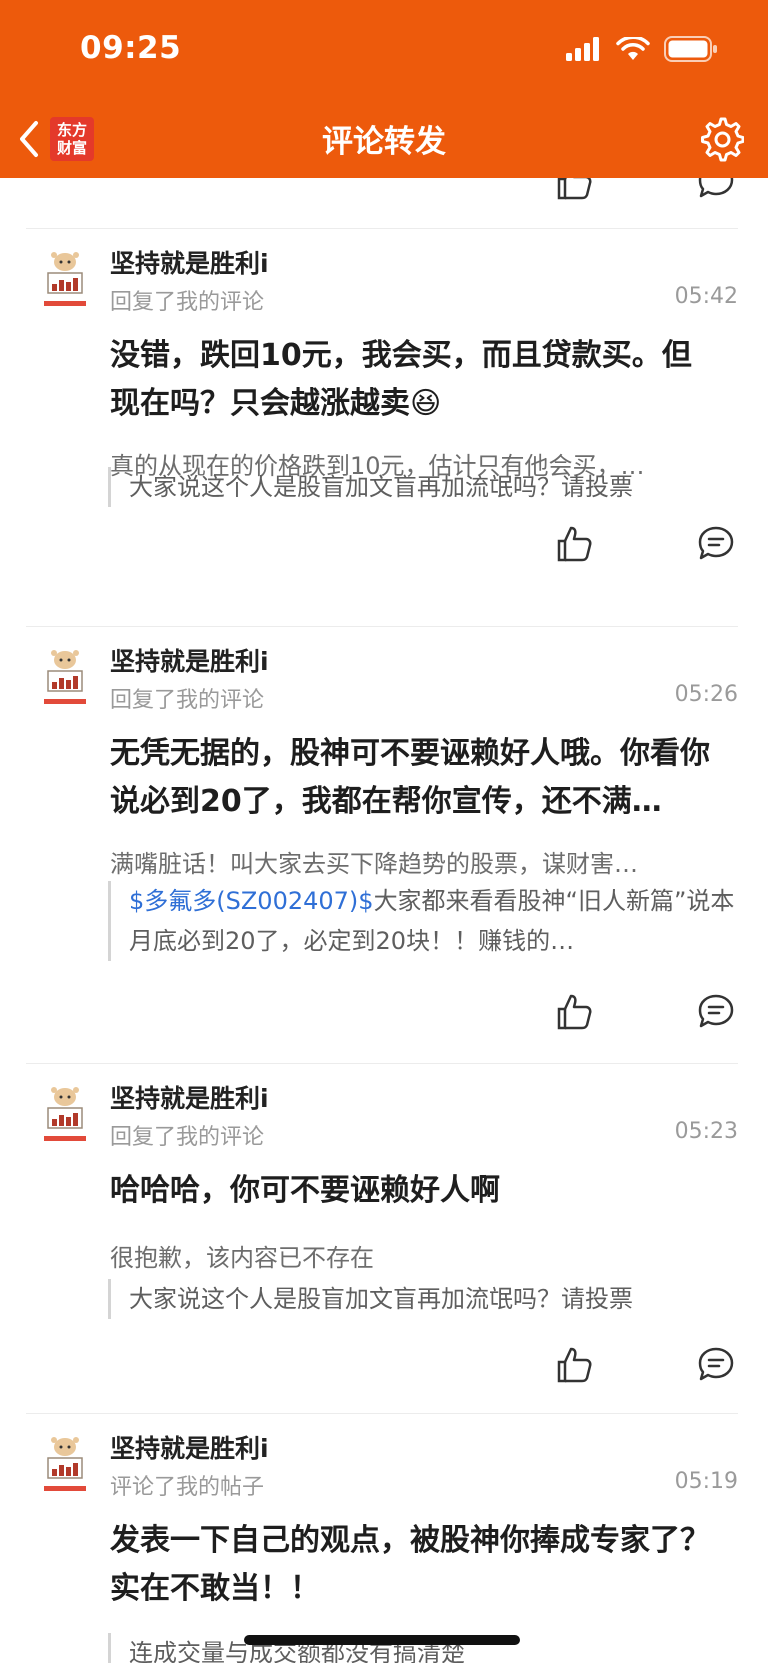 This screenshot has width=768, height=1663. What do you see at coordinates (410, 1564) in the screenshot?
I see `comment-text-body: 发表一下自己的观点，被股神你捧成专家了？实在不敢当！！` at bounding box center [410, 1564].